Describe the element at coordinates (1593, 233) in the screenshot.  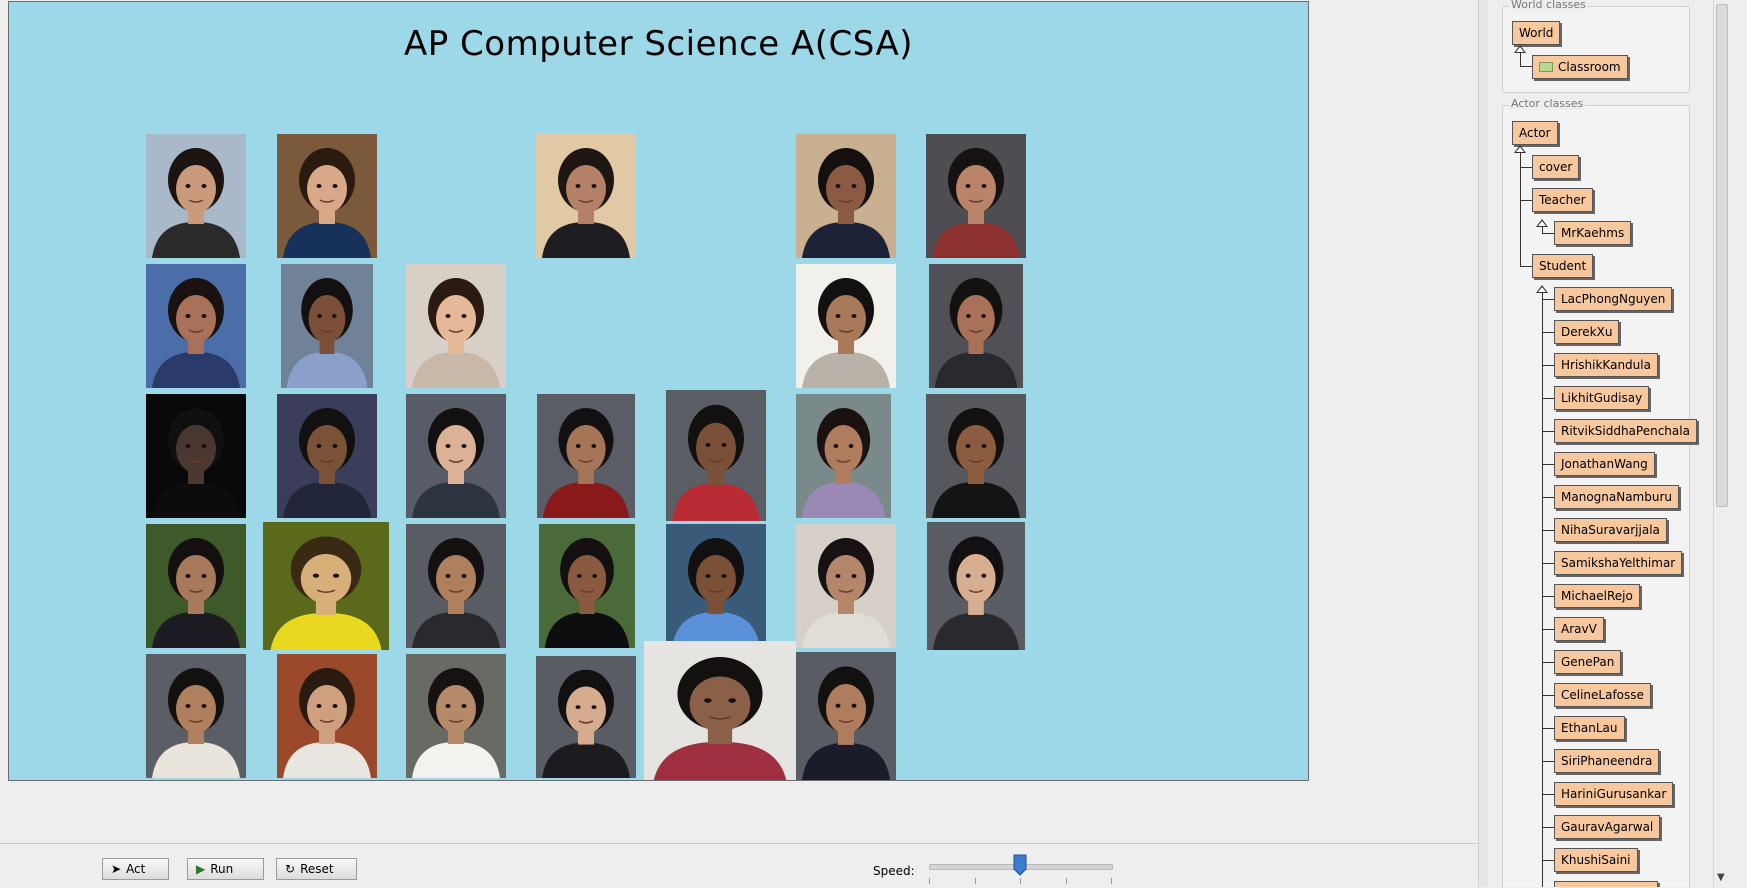
I see `class-mrkaehms: MrKaehms` at that location.